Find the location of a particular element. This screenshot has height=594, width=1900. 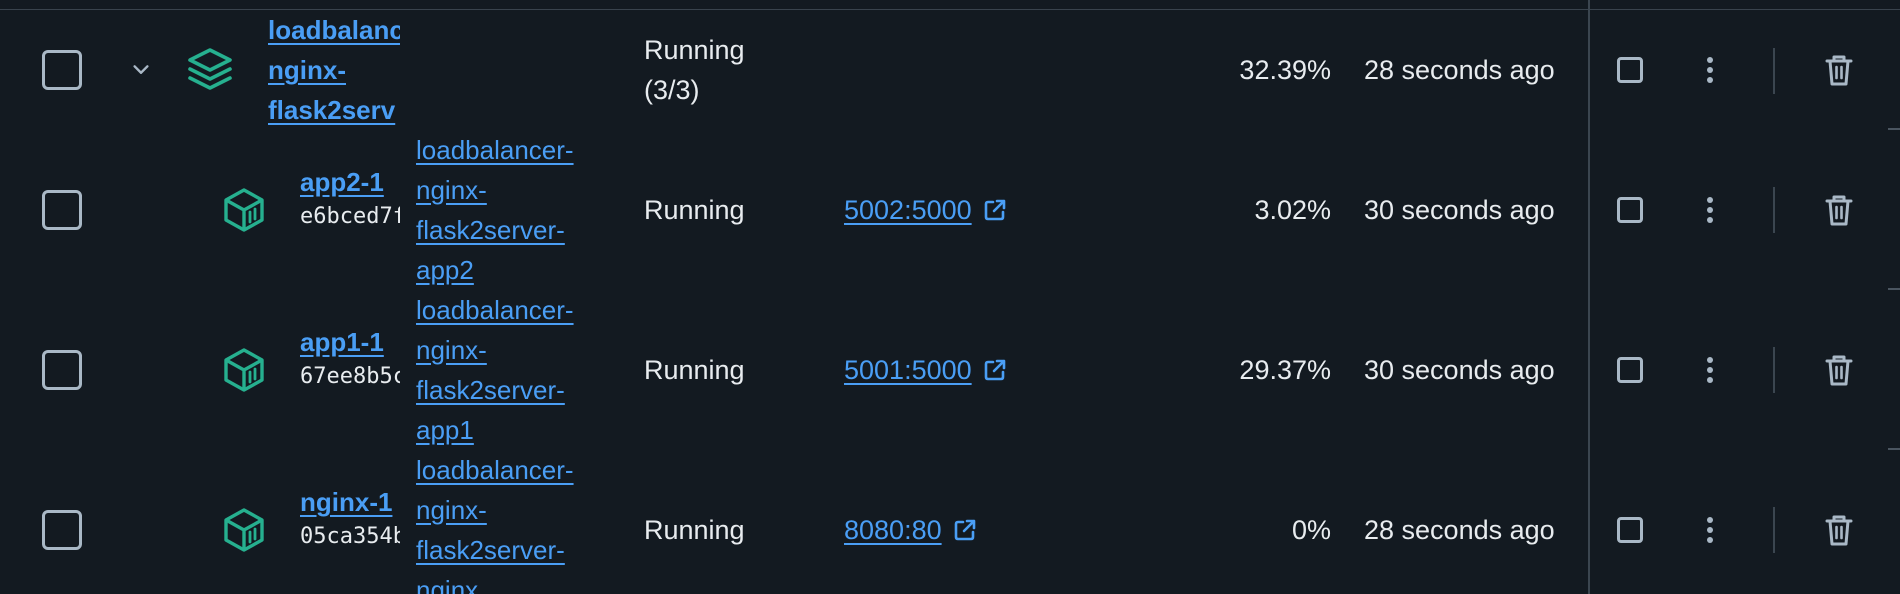

image-link: loadbalancer- nginx- flask2server- nginx is located at coordinates (516, 522).